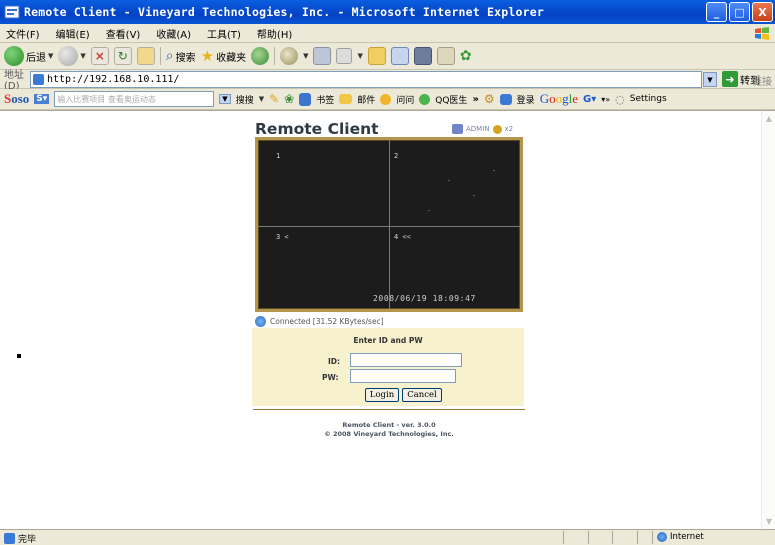 Image resolution: width=775 pixels, height=545 pixels. I want to click on search-label: 搜索, so click(185, 58).